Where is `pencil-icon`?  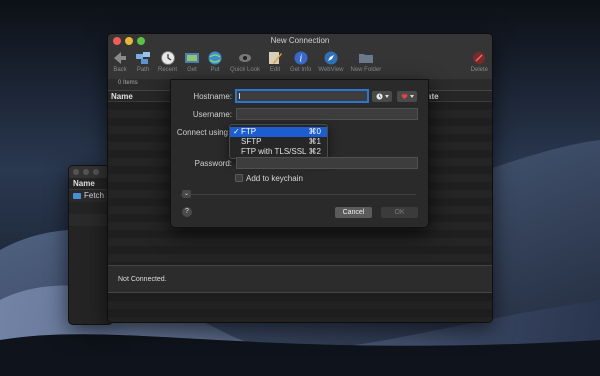 pencil-icon is located at coordinates (276, 58).